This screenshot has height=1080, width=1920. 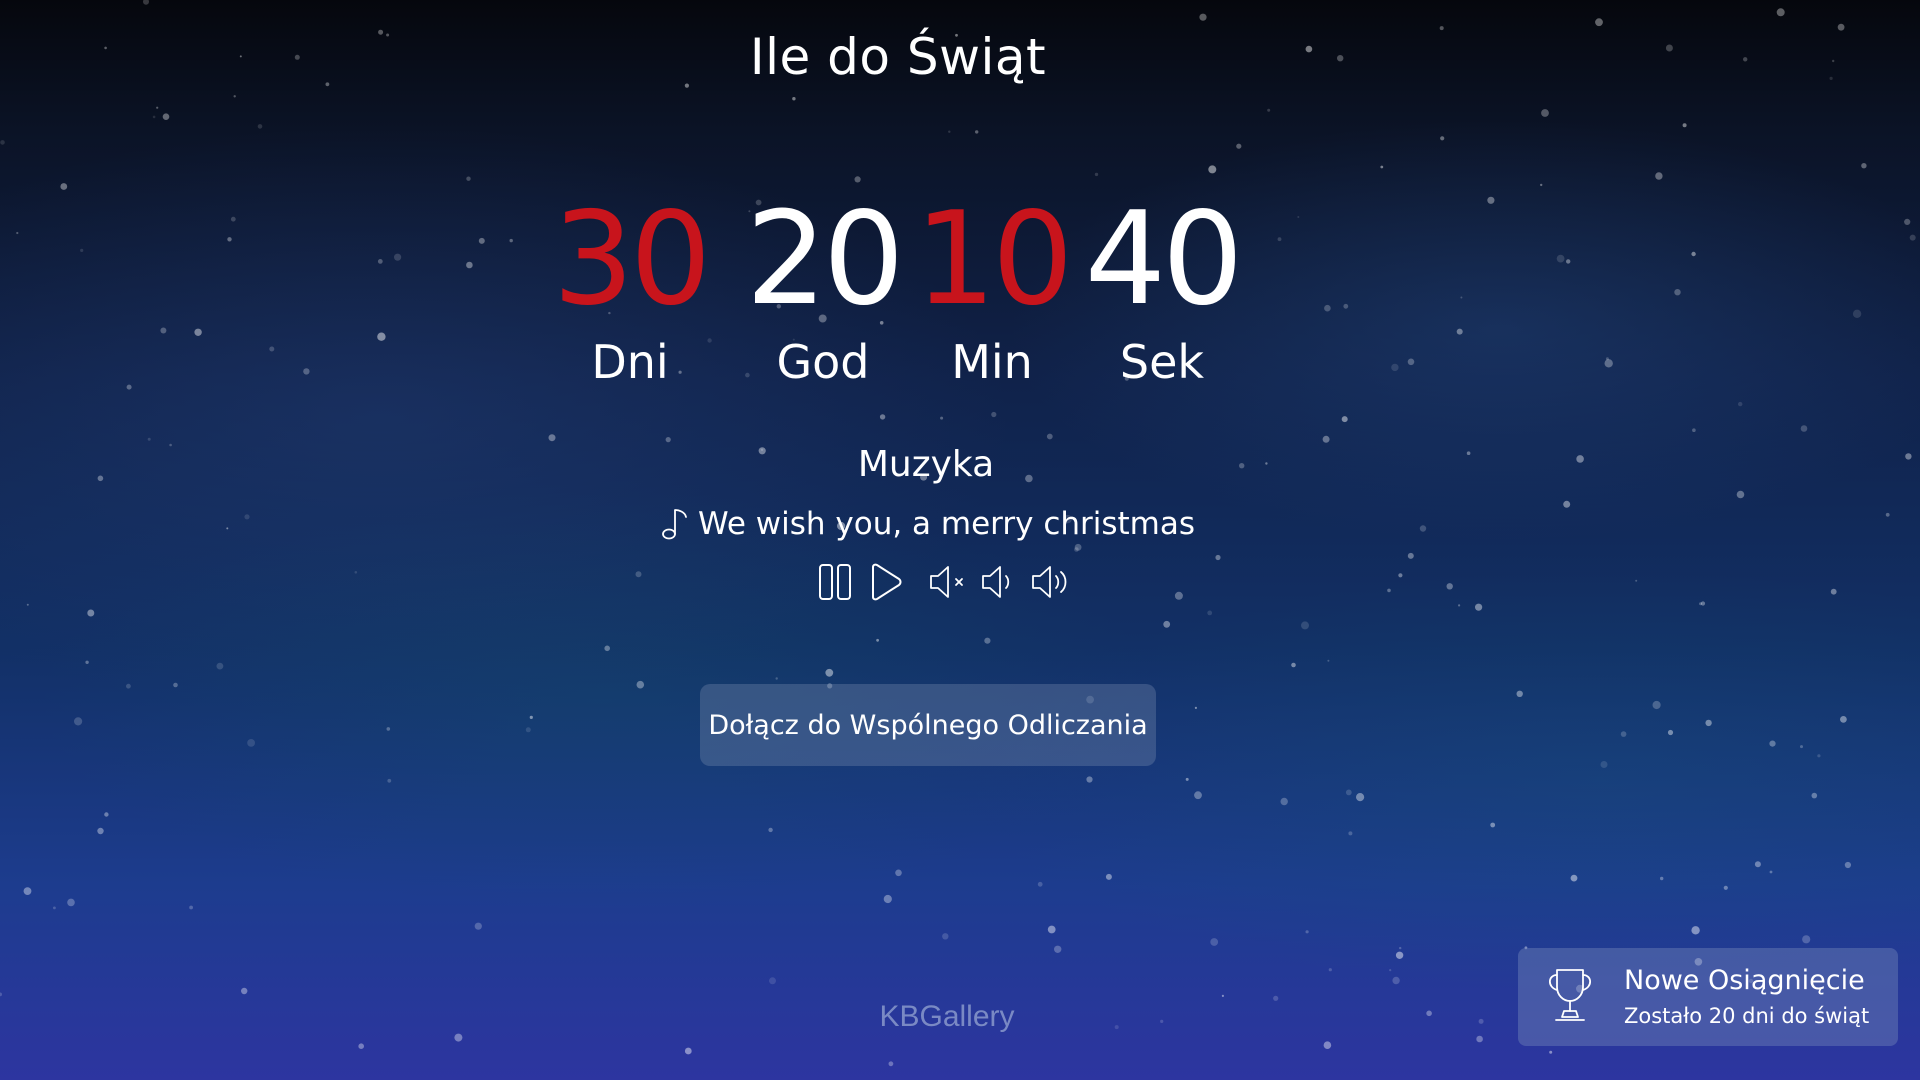 What do you see at coordinates (1744, 980) in the screenshot?
I see `achievement-title: Nowe Osiągnięcie` at bounding box center [1744, 980].